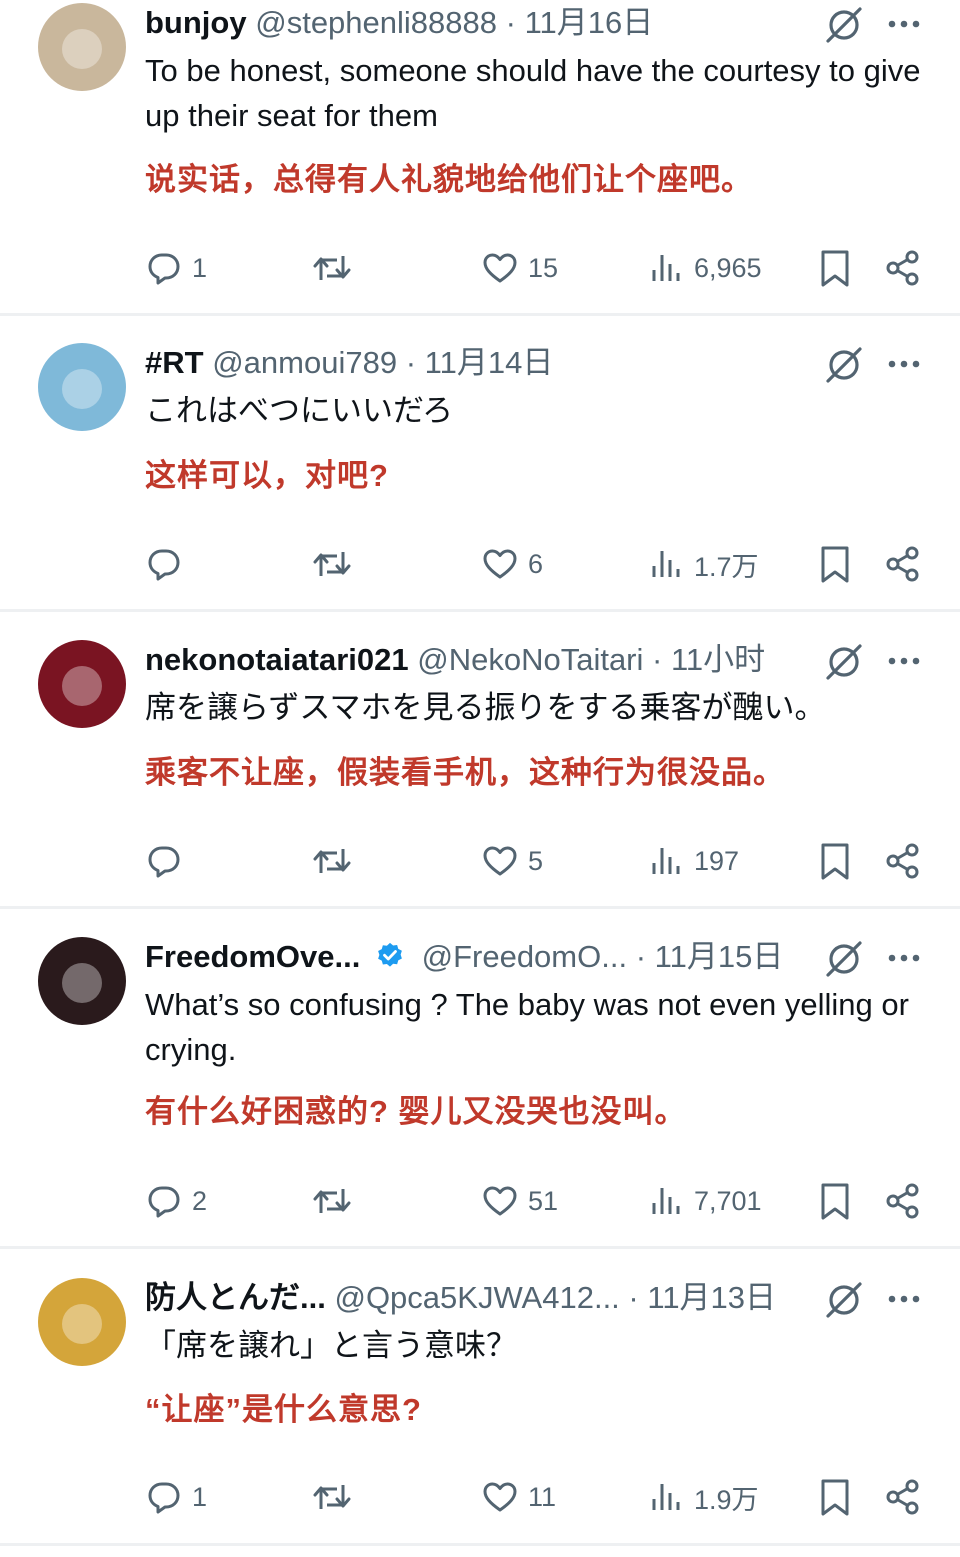  What do you see at coordinates (283, 1409) in the screenshot?
I see `tweet-translation: “让座”是什么意思?` at bounding box center [283, 1409].